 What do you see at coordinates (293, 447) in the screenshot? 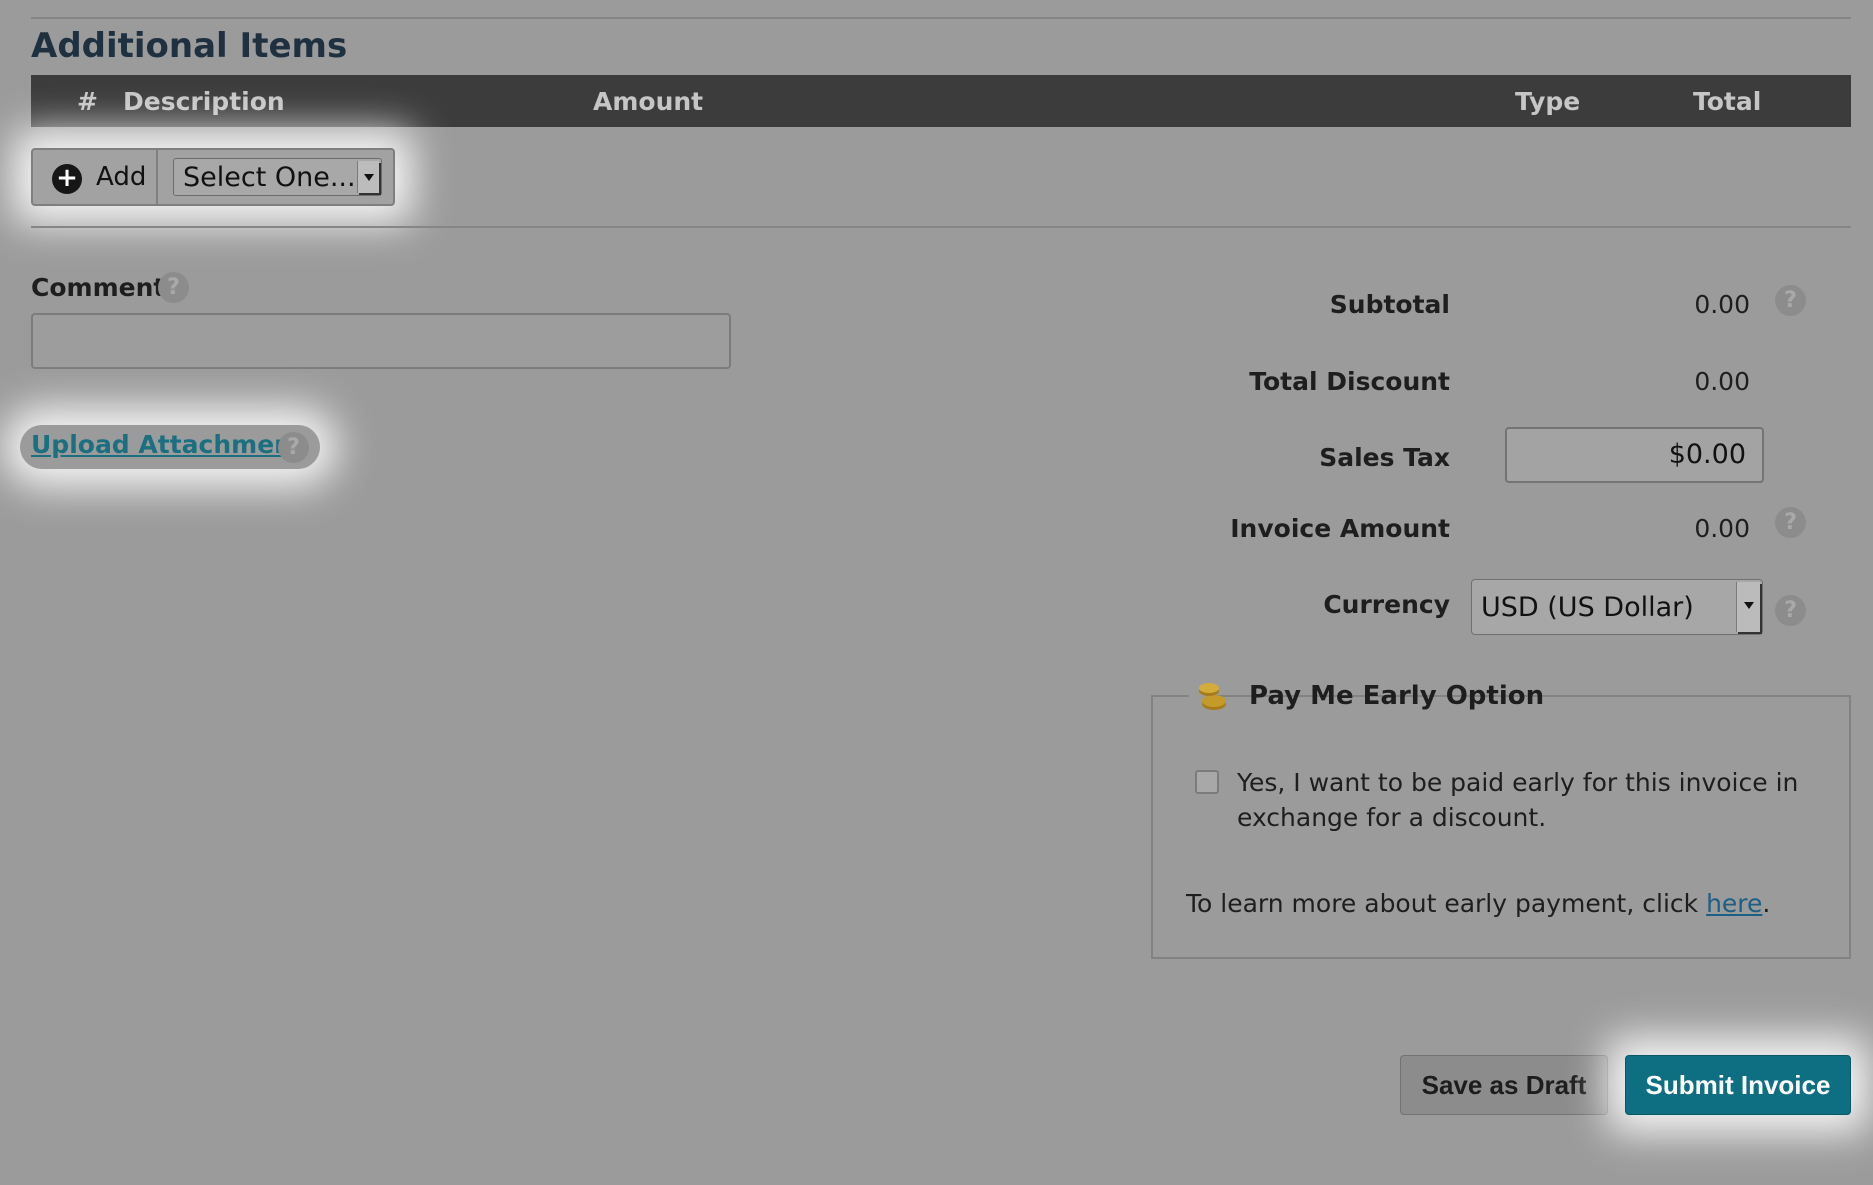
I see `upload-help-icon: ?` at bounding box center [293, 447].